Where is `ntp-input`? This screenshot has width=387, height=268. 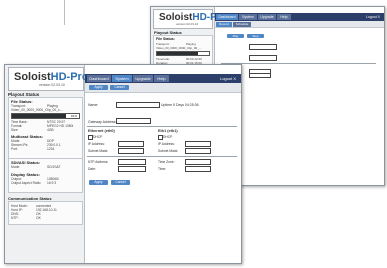
ntp-input is located at coordinates (132, 162).